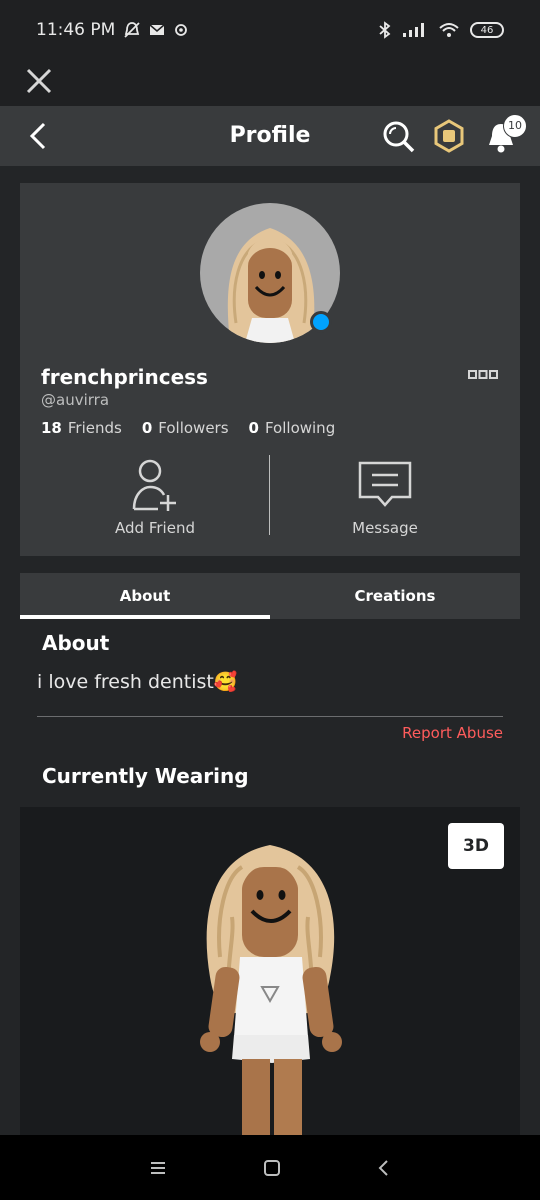 The image size is (540, 1200). I want to click on back-arrow-icon, so click(40, 136).